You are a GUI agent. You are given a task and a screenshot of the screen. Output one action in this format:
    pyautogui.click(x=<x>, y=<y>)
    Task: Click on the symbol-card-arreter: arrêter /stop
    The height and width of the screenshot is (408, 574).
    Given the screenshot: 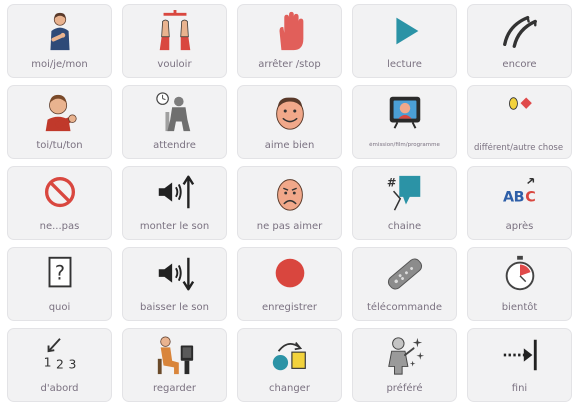 What is the action you would take?
    pyautogui.click(x=289, y=41)
    